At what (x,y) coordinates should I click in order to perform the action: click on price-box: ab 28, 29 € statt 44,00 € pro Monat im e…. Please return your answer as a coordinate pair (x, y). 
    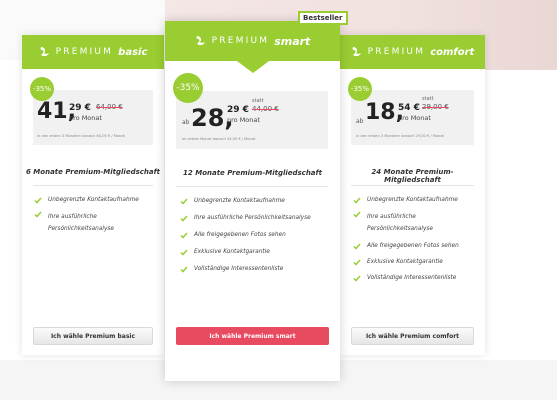
    Looking at the image, I should click on (252, 120).